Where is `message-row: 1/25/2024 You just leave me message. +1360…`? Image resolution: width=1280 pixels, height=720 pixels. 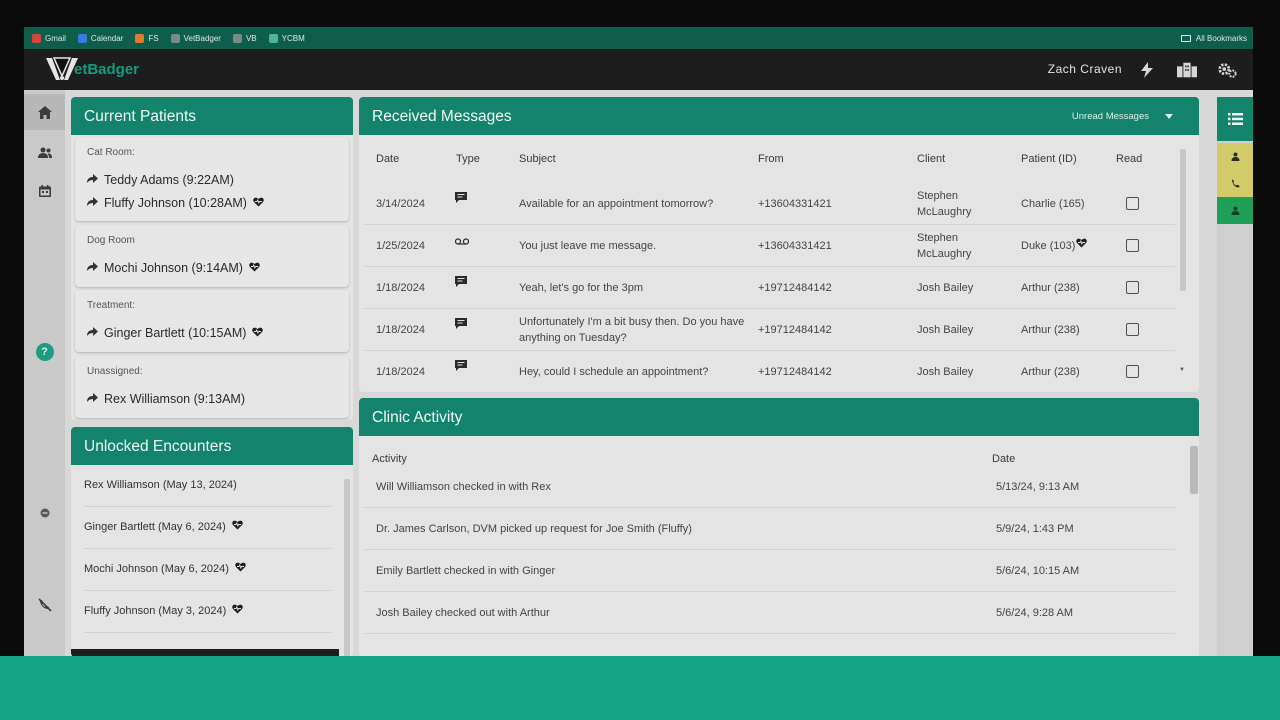
message-row: 1/25/2024 You just leave me message. +1360… is located at coordinates (769, 246).